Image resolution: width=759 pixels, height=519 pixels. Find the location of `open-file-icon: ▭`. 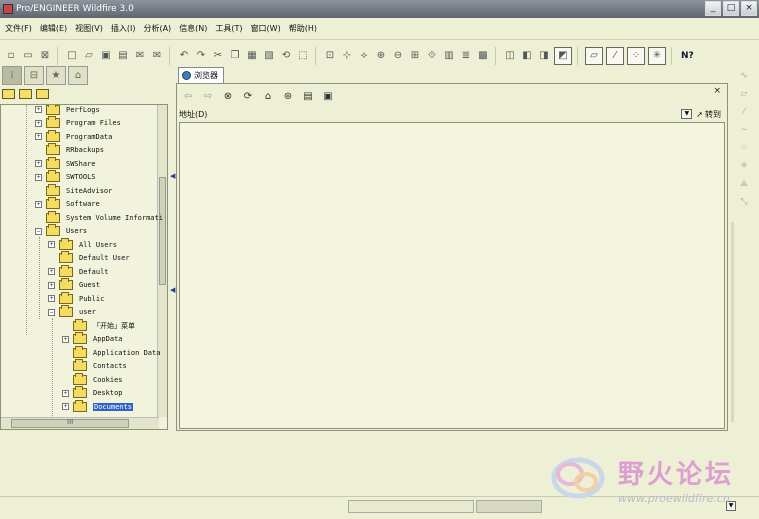

open-file-icon: ▭ is located at coordinates (28, 56).